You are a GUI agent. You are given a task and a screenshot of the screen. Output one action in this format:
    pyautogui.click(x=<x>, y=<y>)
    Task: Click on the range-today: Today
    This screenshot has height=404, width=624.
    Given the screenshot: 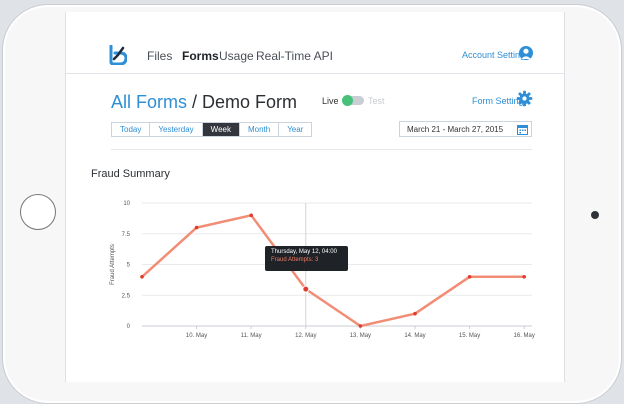 What is the action you would take?
    pyautogui.click(x=131, y=129)
    